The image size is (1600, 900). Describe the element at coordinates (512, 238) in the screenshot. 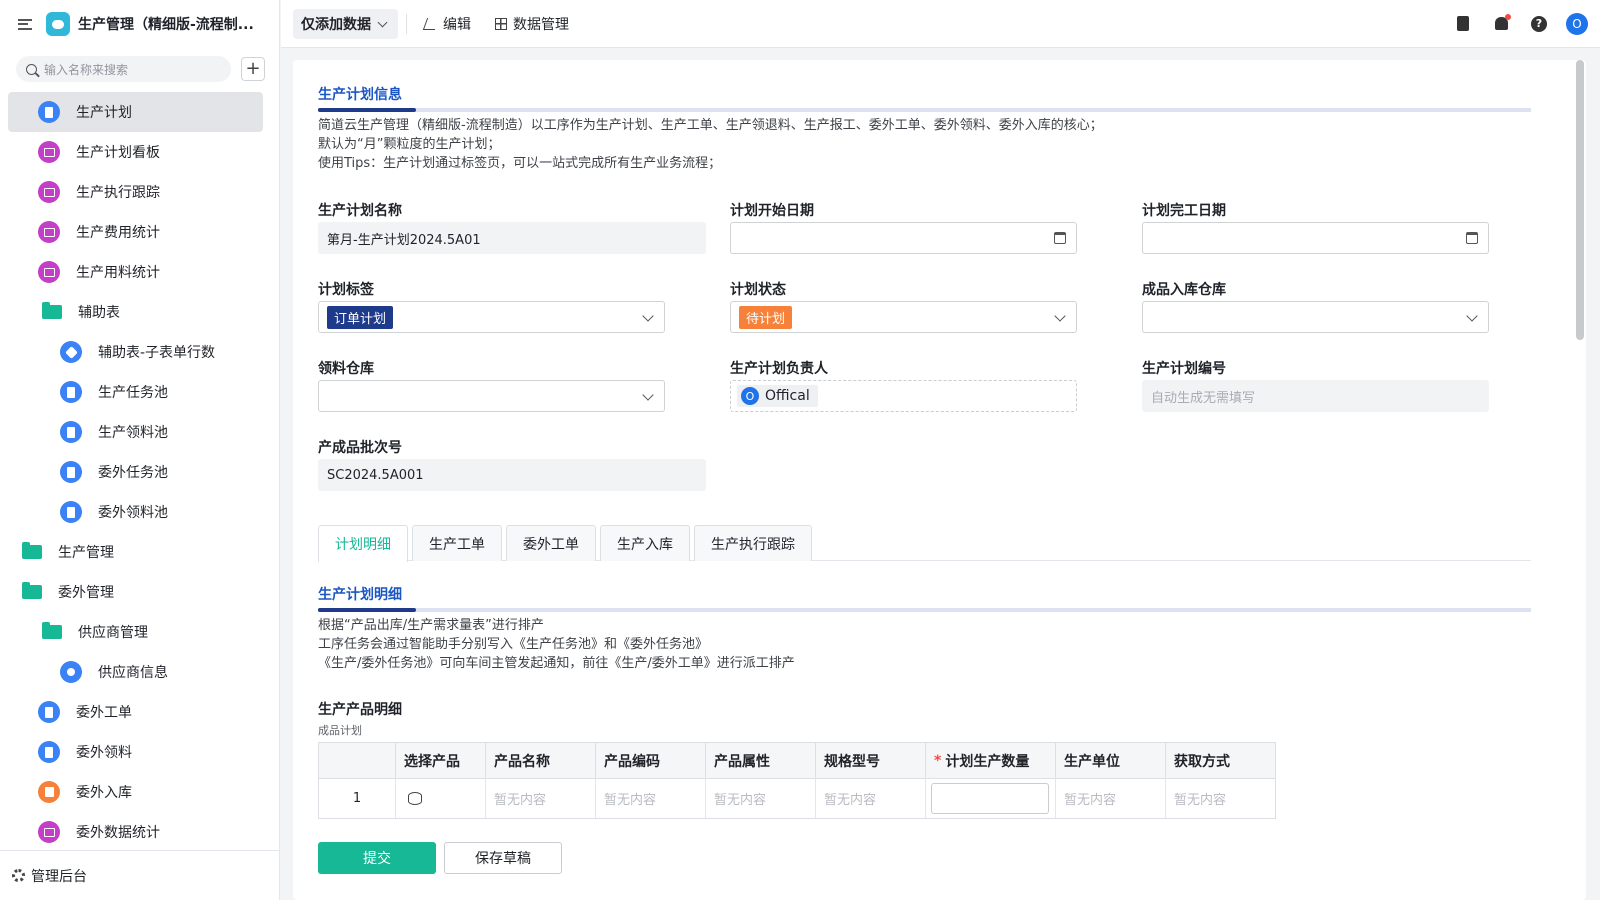

I see `plan-name-field: 第月-生产计划2024.5A01` at that location.